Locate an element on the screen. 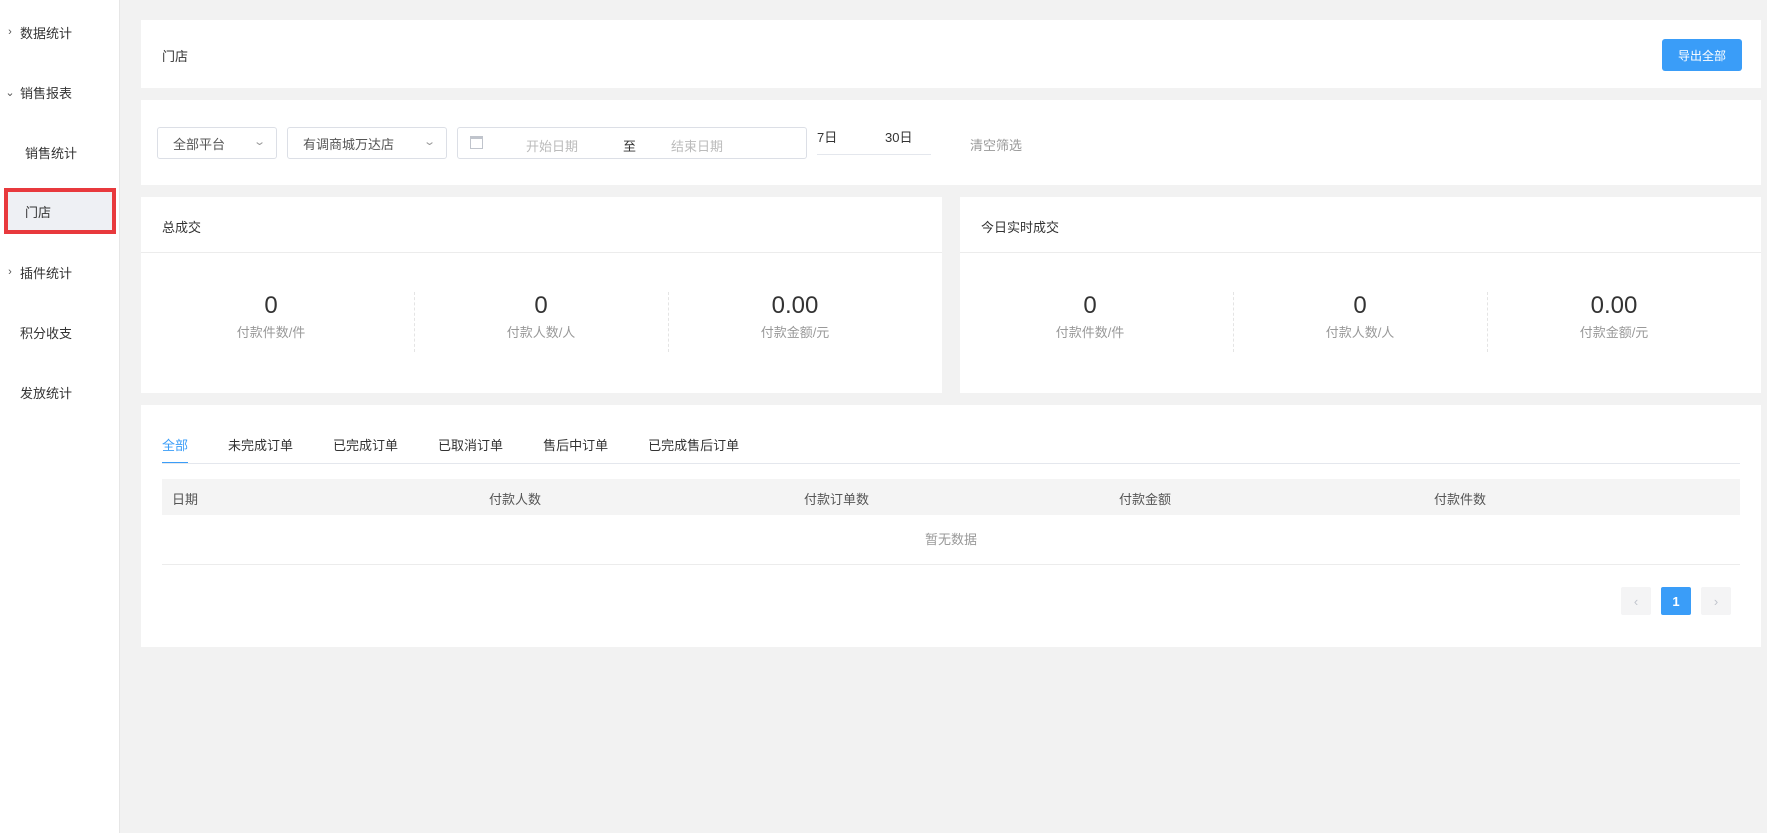 Image resolution: width=1767 pixels, height=833 pixels. column-header-paid-orders: 付款订单数 is located at coordinates (837, 499).